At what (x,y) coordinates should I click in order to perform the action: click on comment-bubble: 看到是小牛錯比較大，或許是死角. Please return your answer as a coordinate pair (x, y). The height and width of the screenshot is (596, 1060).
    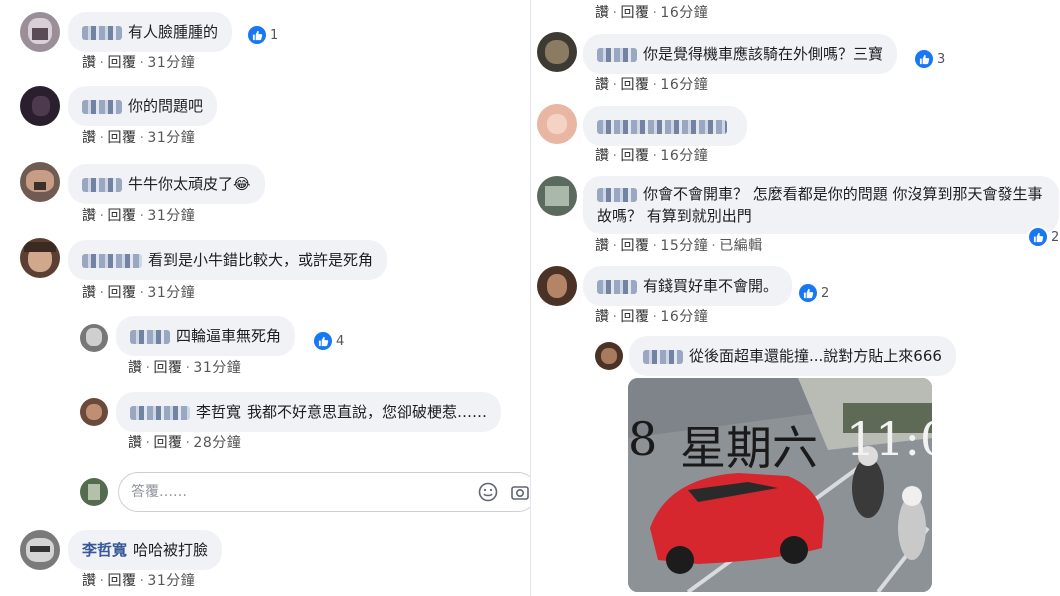
    Looking at the image, I should click on (228, 260).